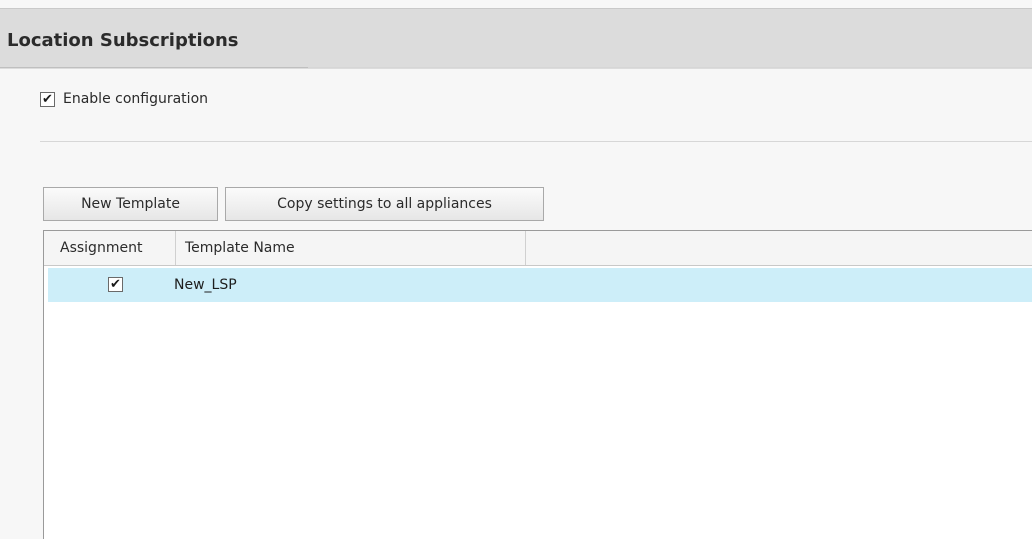 This screenshot has height=539, width=1032. Describe the element at coordinates (779, 248) in the screenshot. I see `column-header-empty` at that location.